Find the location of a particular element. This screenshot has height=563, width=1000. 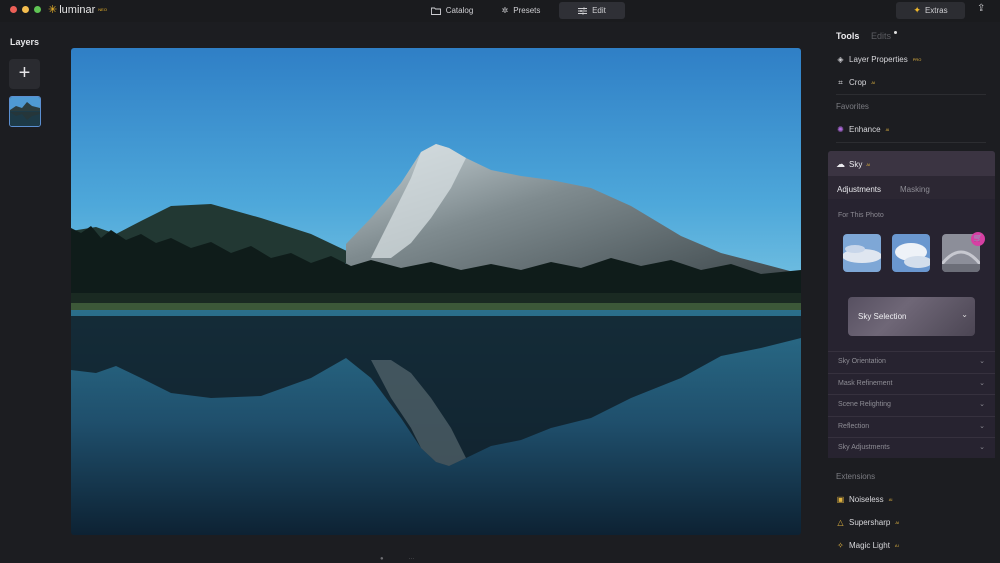

sky-tool-title: ☁ Sky AI is located at coordinates (853, 164).